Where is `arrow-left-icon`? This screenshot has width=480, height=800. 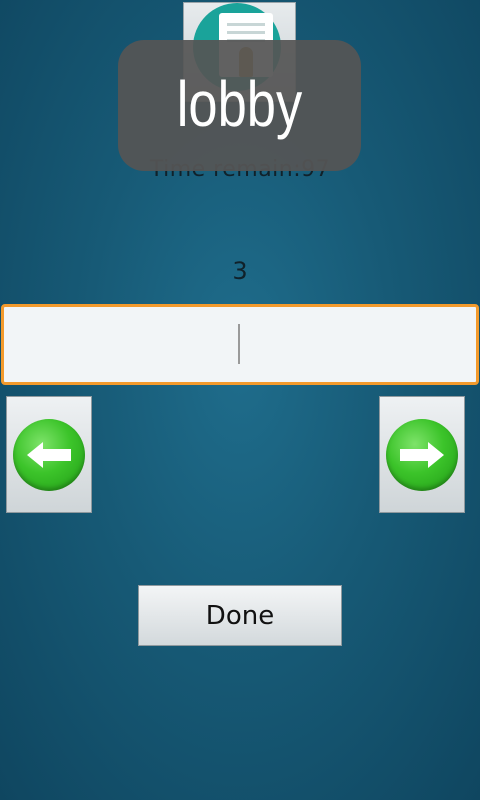 arrow-left-icon is located at coordinates (49, 454).